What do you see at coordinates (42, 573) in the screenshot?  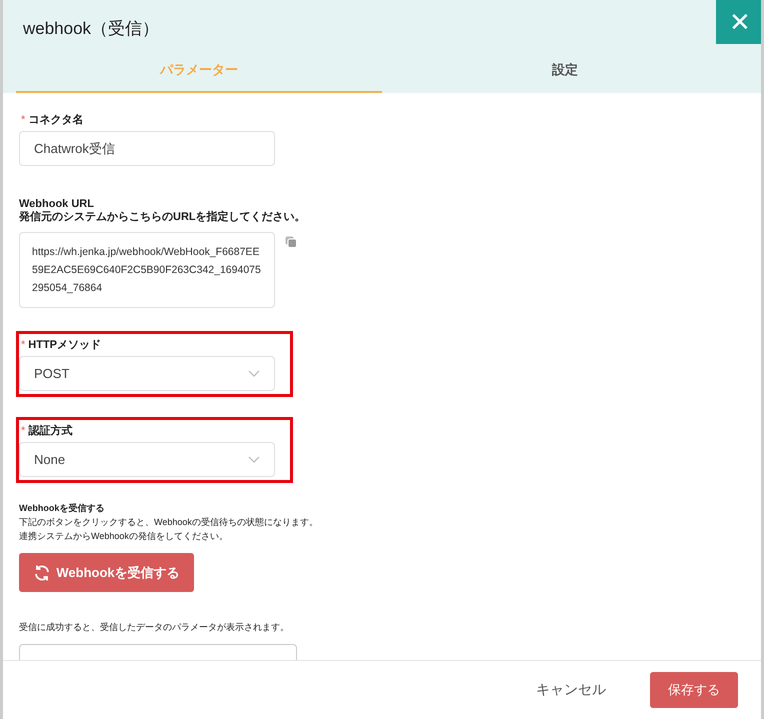 I see `refresh-icon` at bounding box center [42, 573].